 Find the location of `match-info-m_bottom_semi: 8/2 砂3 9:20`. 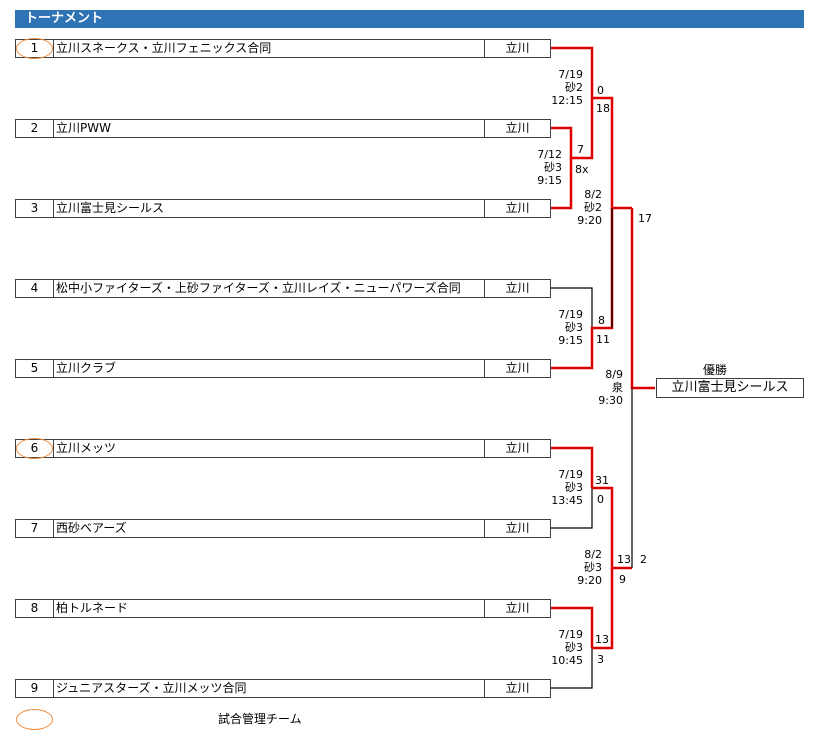

match-info-m_bottom_semi: 8/2 砂3 9:20 is located at coordinates (584, 567).